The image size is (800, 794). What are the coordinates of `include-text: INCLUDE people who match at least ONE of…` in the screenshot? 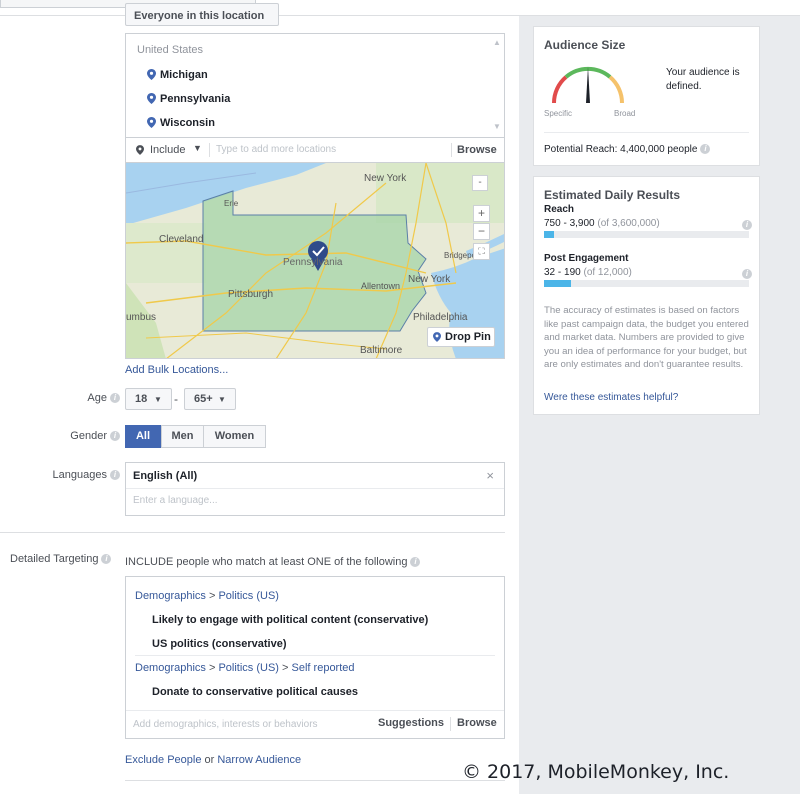 It's located at (273, 562).